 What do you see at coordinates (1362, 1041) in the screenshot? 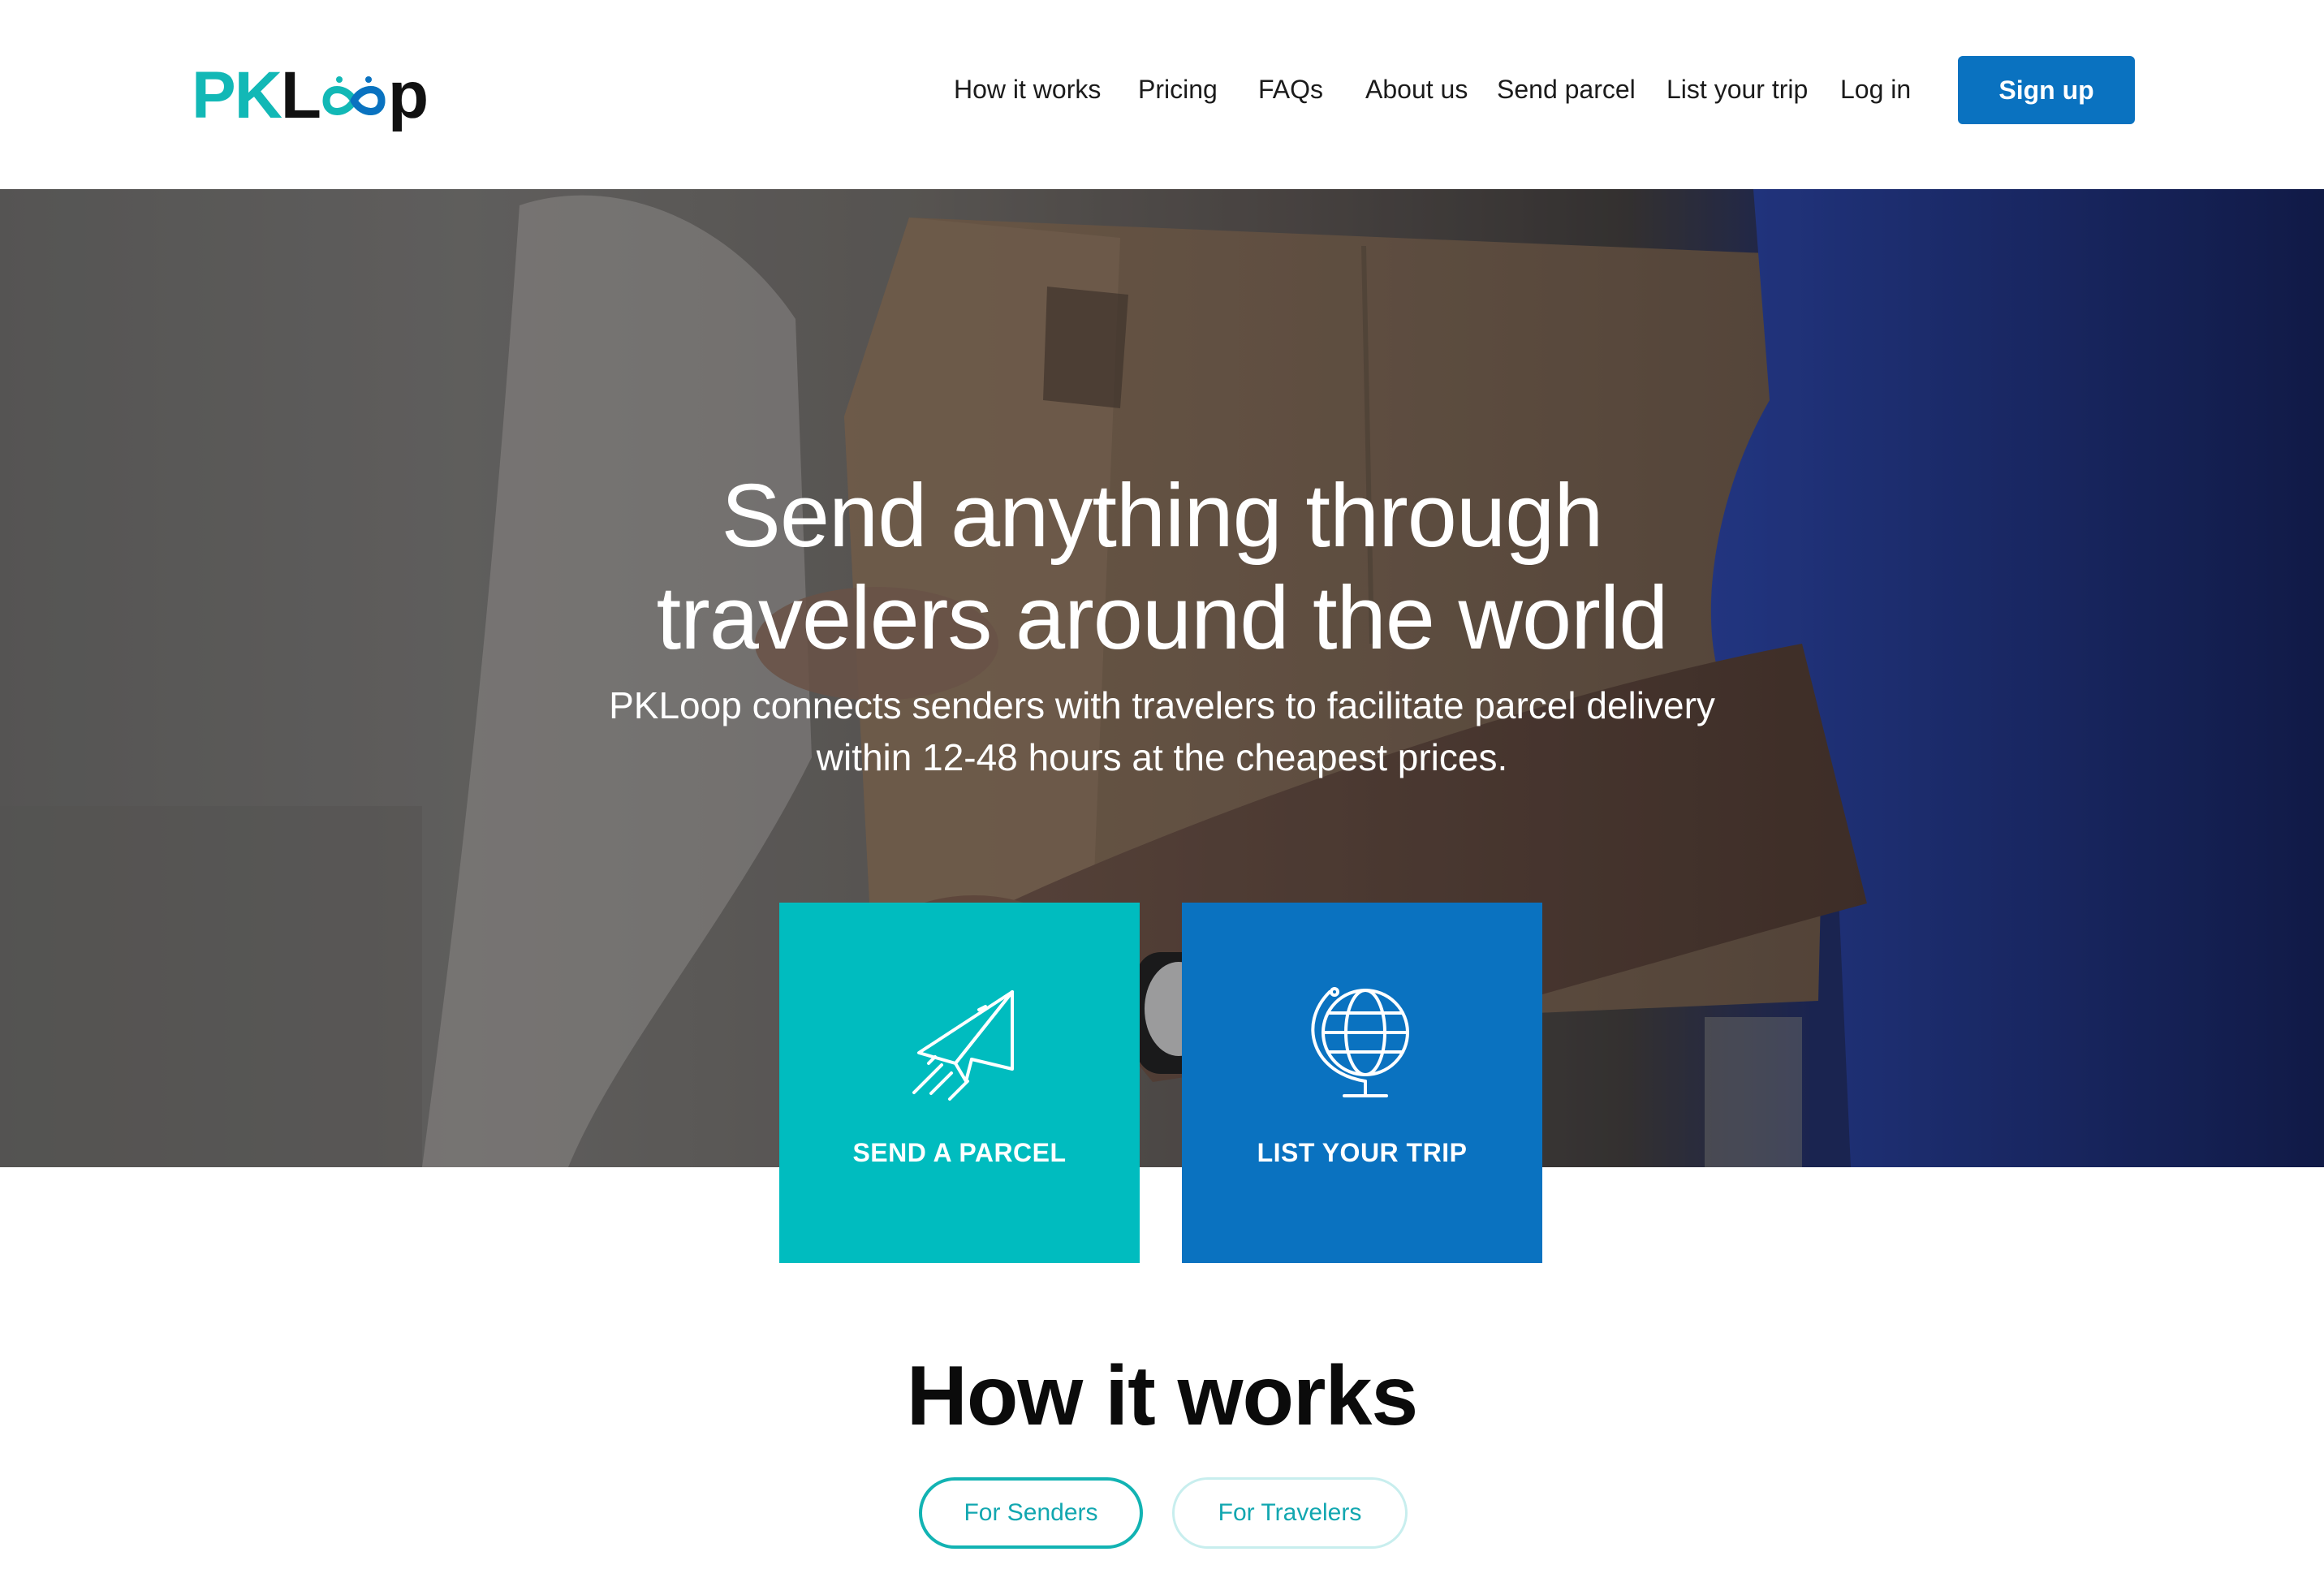
I see `globe-icon` at bounding box center [1362, 1041].